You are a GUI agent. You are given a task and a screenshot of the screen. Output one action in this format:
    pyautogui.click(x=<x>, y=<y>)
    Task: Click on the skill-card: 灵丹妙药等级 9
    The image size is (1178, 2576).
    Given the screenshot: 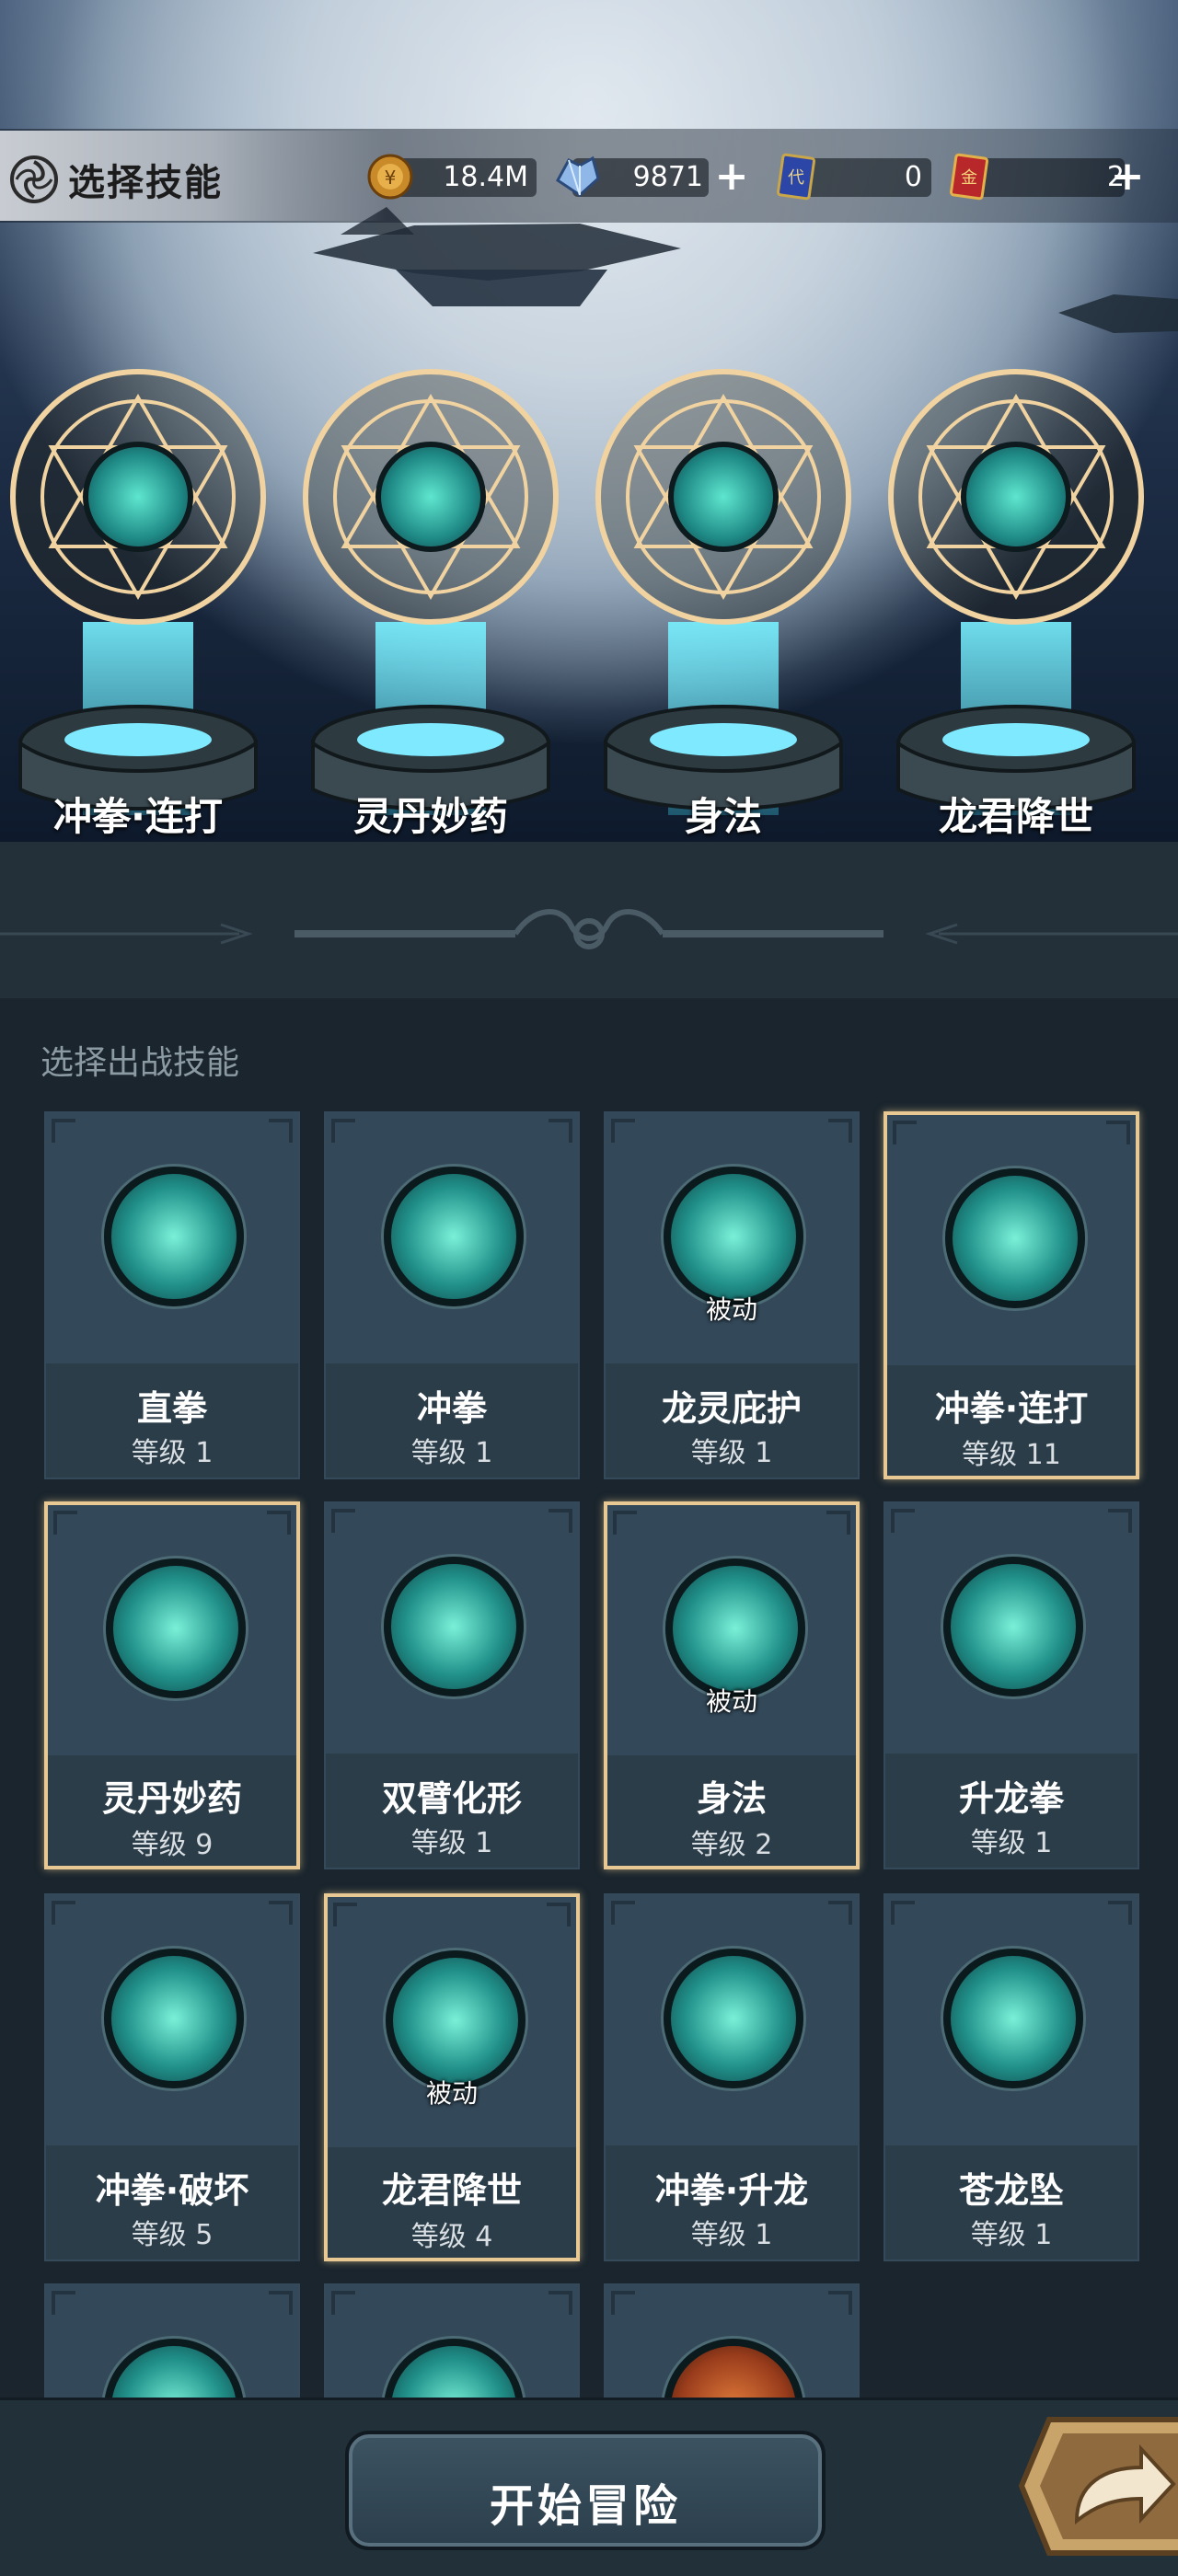 What is the action you would take?
    pyautogui.click(x=172, y=1685)
    